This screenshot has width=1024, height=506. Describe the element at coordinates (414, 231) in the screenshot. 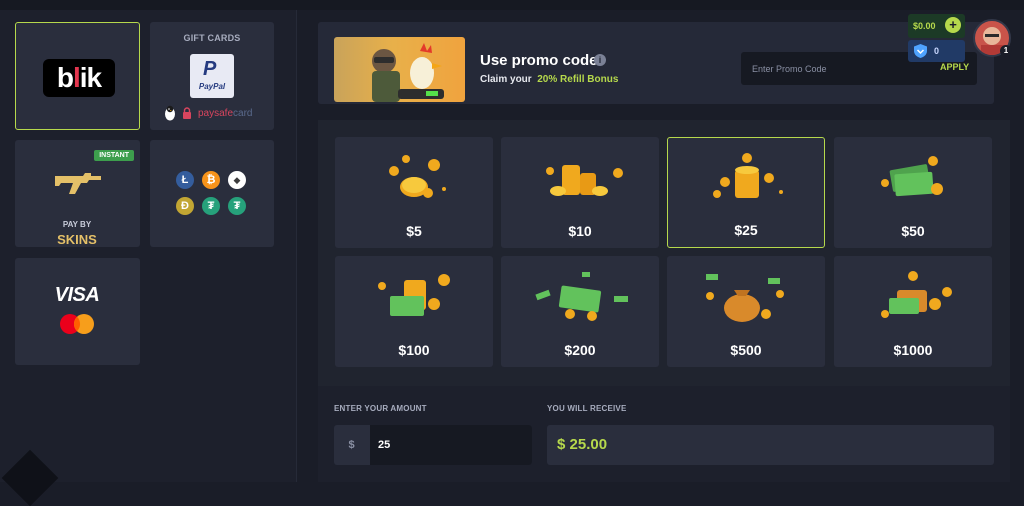

I see `amount-label: $5` at that location.